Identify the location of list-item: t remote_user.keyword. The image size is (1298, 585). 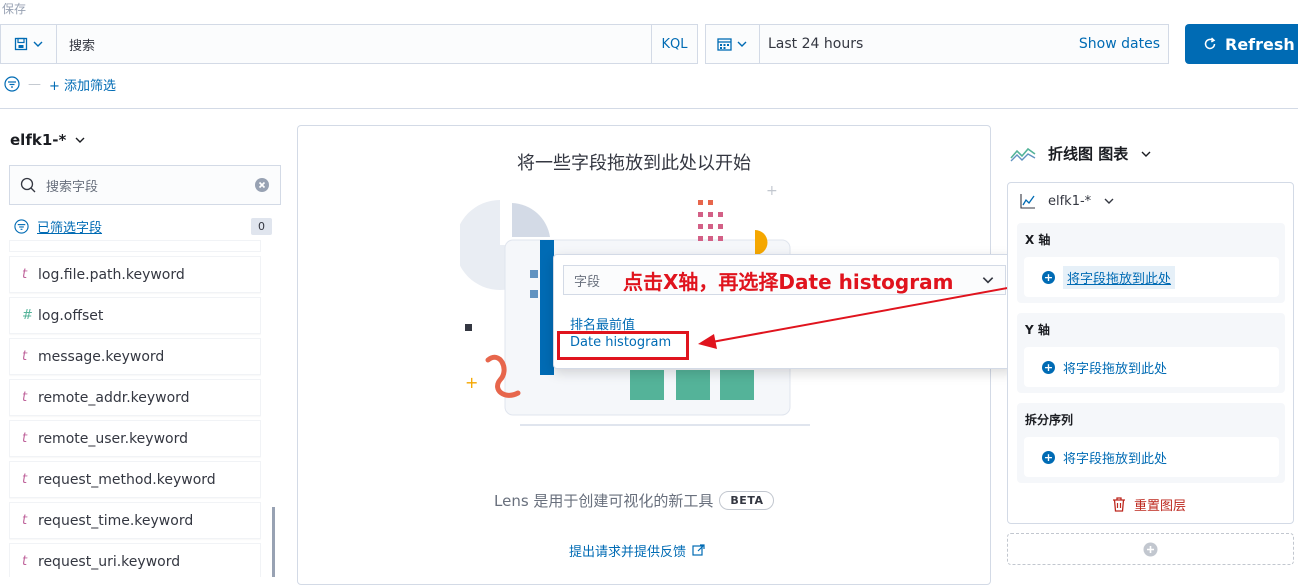
(135, 438).